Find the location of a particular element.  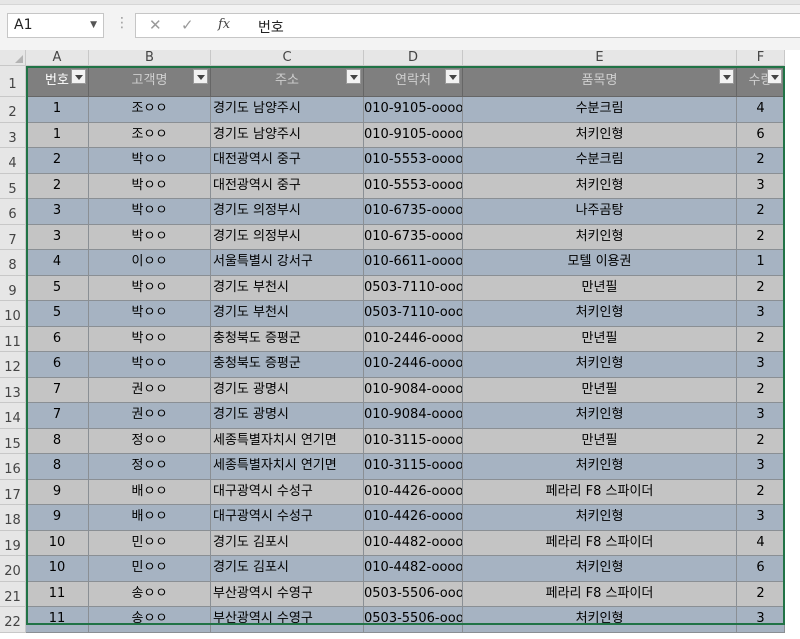

cell-phone: 0503-7110-oooo is located at coordinates (413, 288).